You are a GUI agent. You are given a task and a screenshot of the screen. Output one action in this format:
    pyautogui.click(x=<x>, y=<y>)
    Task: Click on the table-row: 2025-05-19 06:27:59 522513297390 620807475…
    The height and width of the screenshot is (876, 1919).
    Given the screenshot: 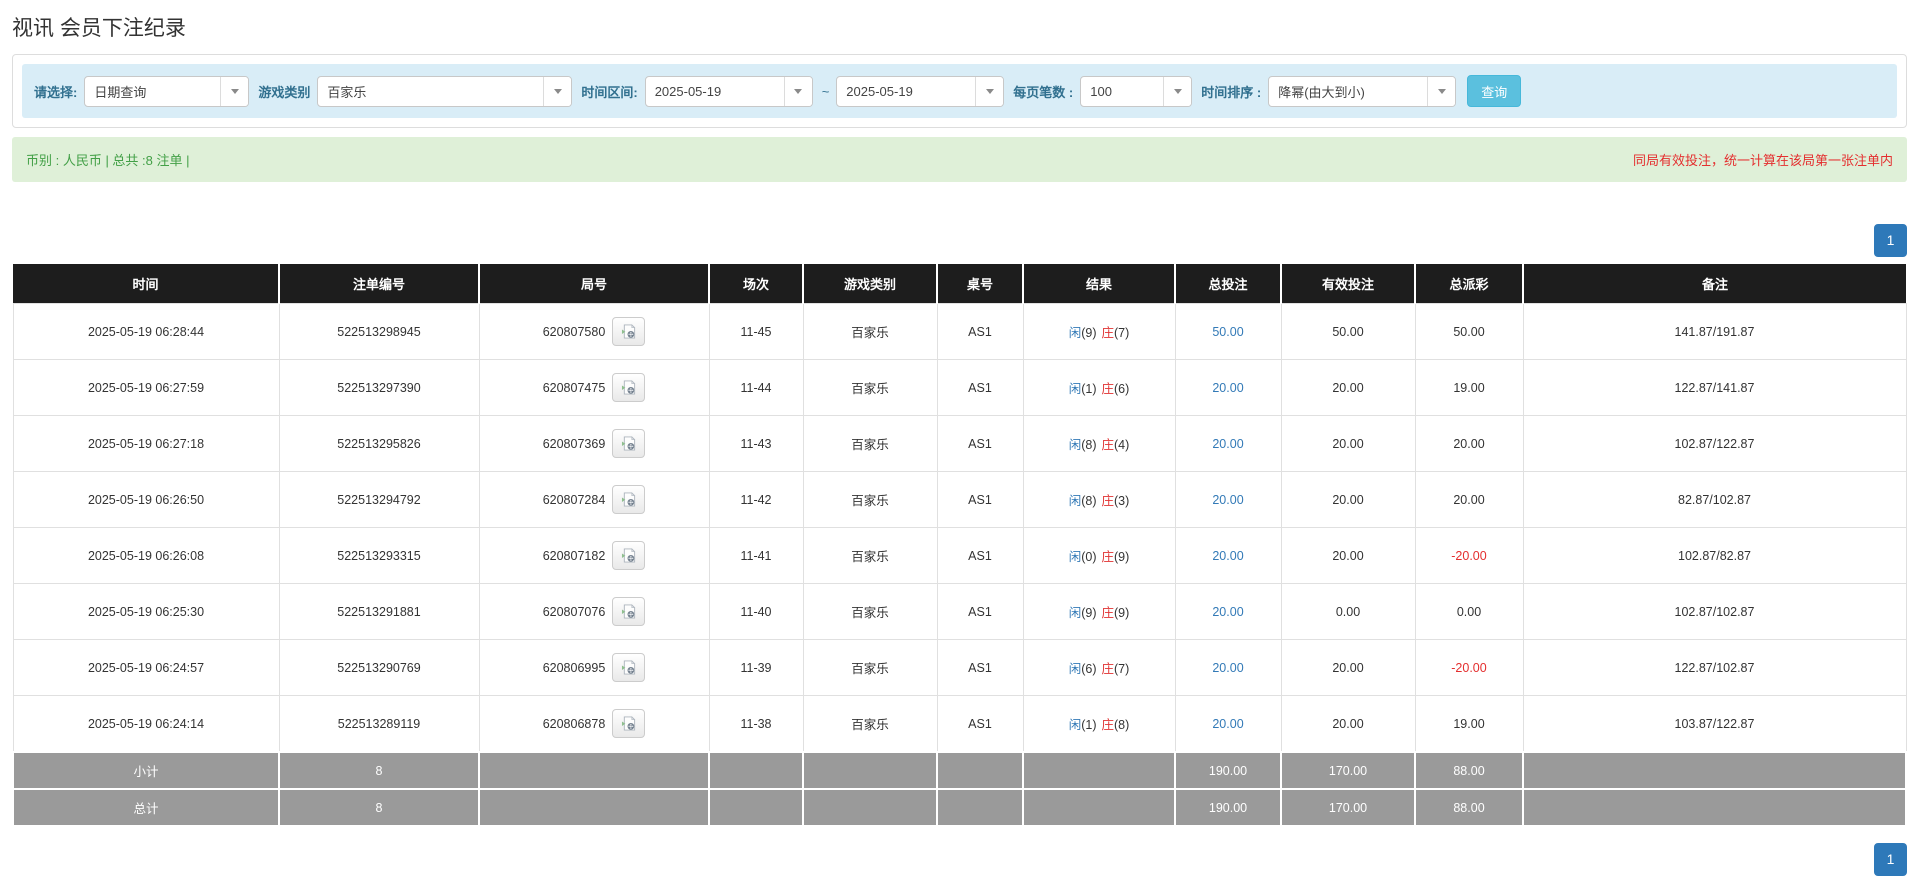 What is the action you would take?
    pyautogui.click(x=959, y=387)
    